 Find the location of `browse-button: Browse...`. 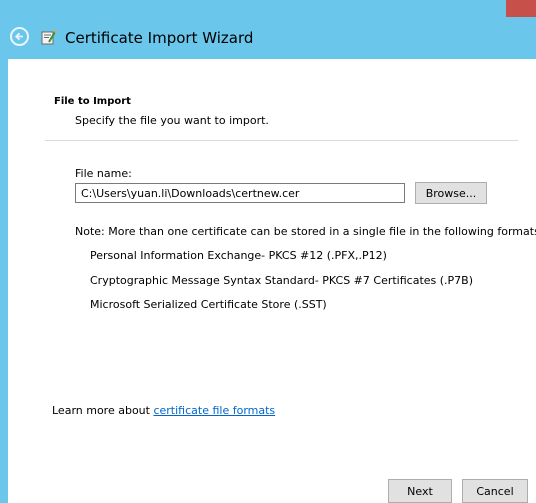

browse-button: Browse... is located at coordinates (451, 193).